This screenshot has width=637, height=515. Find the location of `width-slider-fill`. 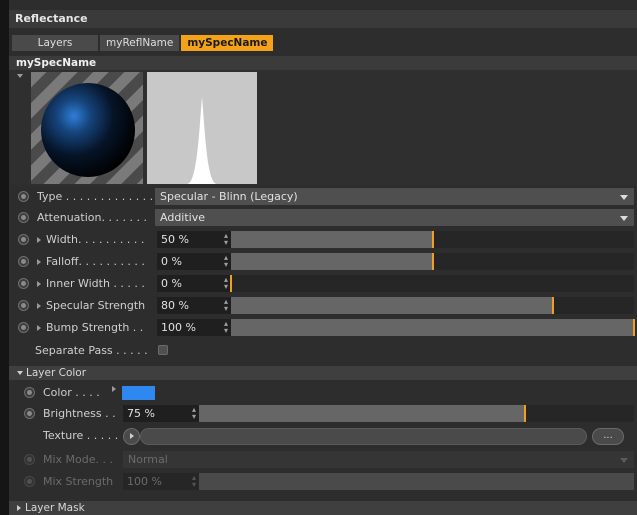

width-slider-fill is located at coordinates (332, 239).